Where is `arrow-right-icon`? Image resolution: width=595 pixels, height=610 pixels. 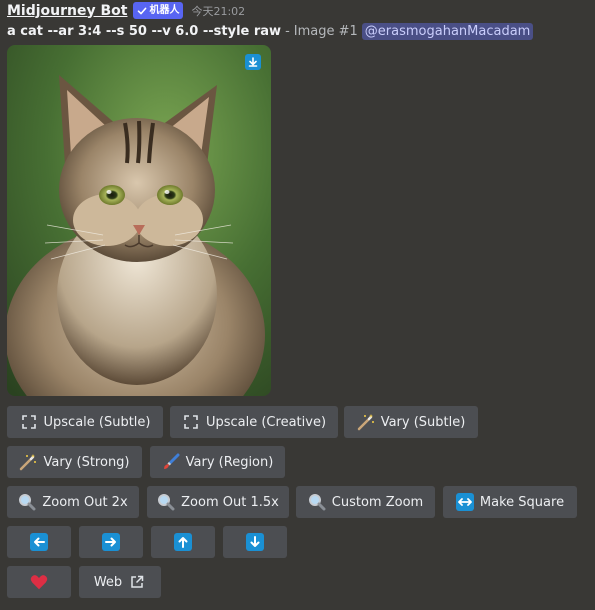
arrow-right-icon is located at coordinates (111, 542).